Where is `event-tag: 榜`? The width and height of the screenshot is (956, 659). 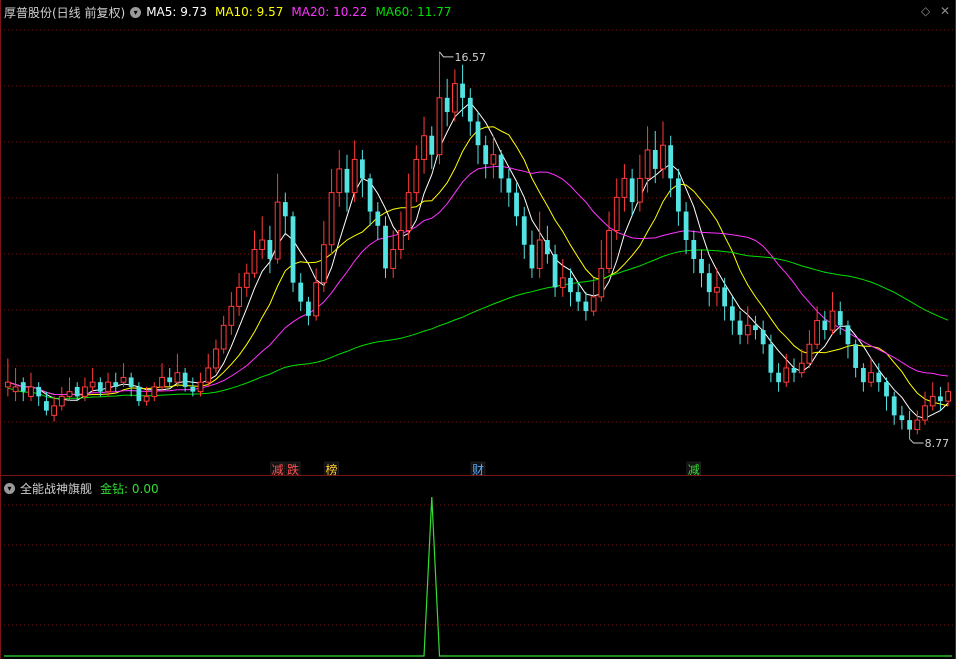
event-tag: 榜 is located at coordinates (332, 468).